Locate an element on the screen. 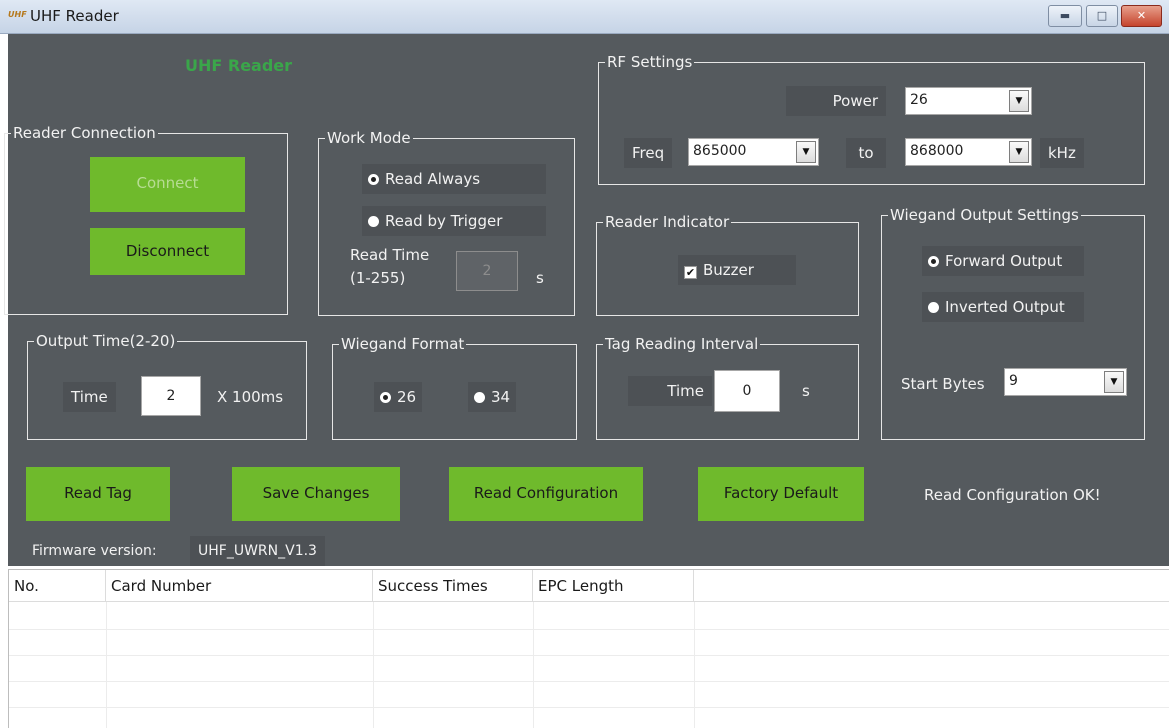 Image resolution: width=1169 pixels, height=728 pixels. output-time-title: Output Time(2-20) is located at coordinates (106, 341).